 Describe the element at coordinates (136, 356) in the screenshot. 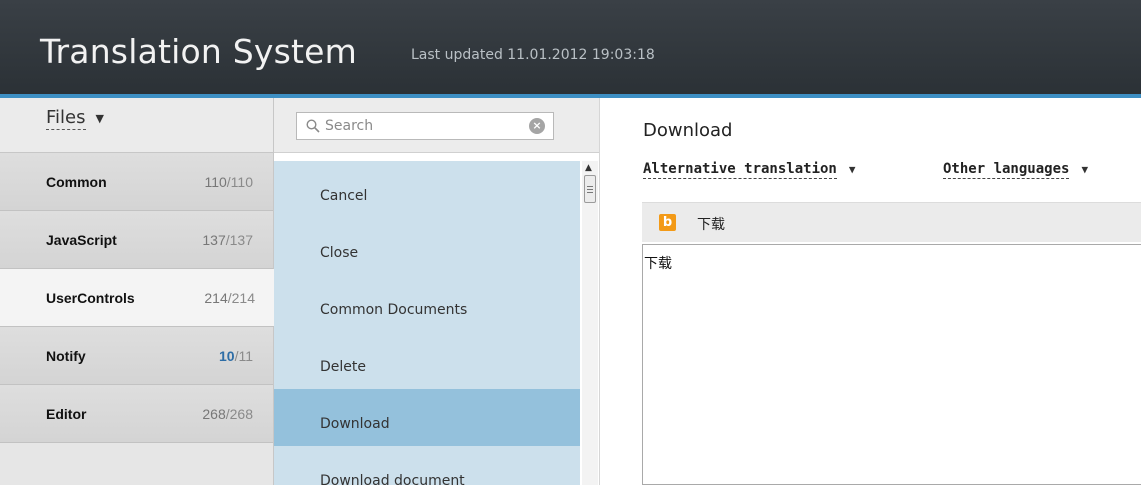

I see `file-row-notify: Notify 10/11` at that location.